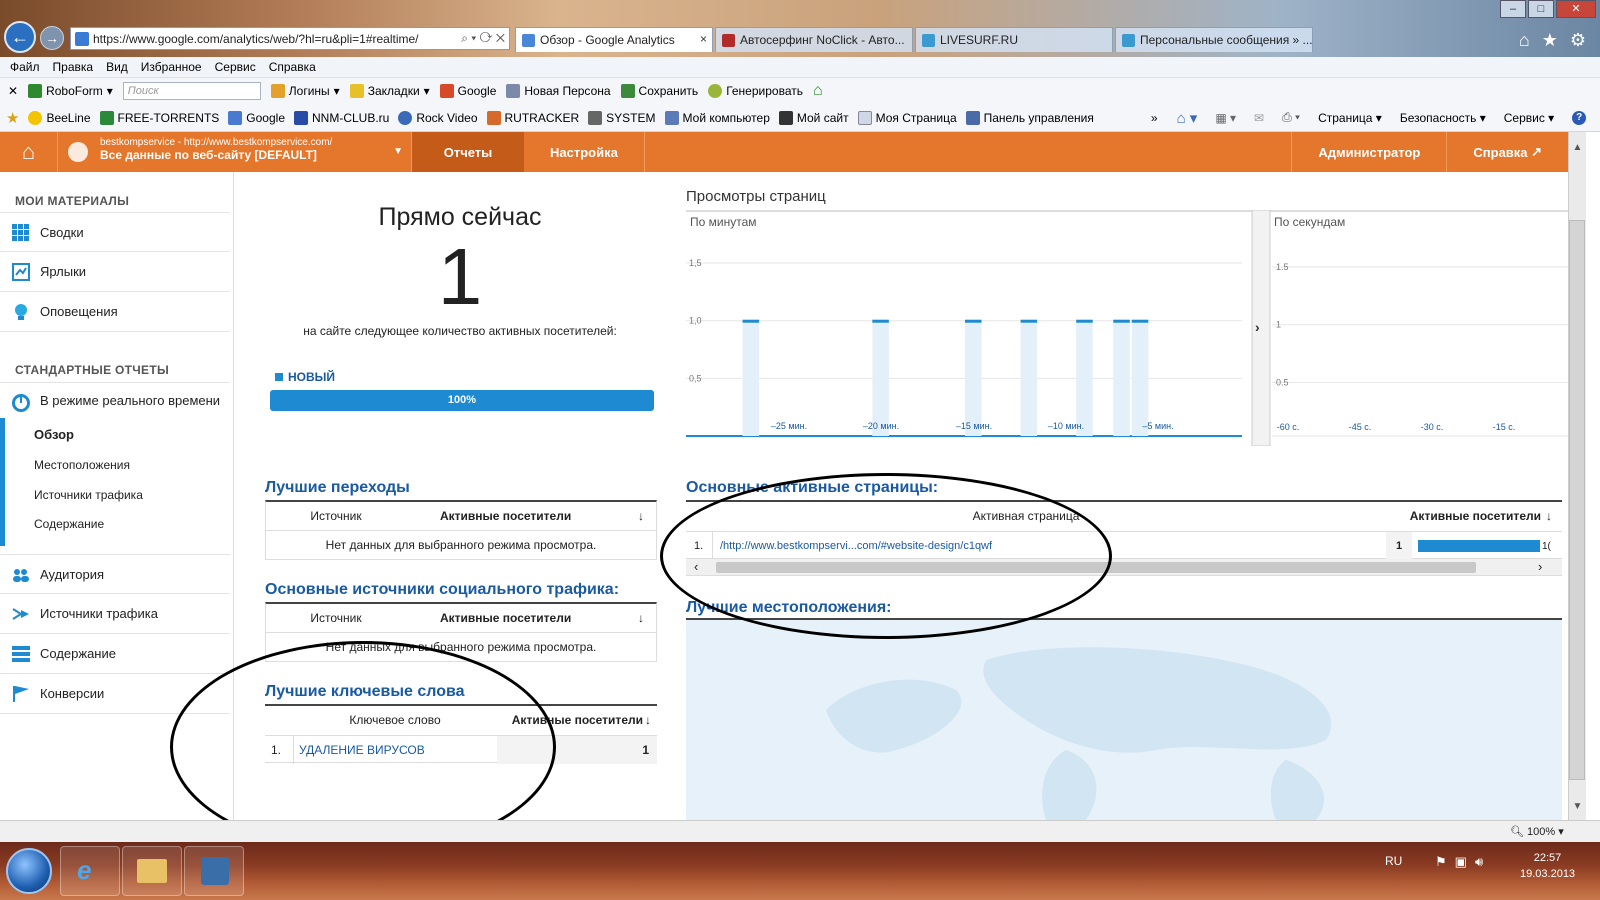 The width and height of the screenshot is (1600, 900). I want to click on fav-rock-video: Rock Video, so click(438, 117).